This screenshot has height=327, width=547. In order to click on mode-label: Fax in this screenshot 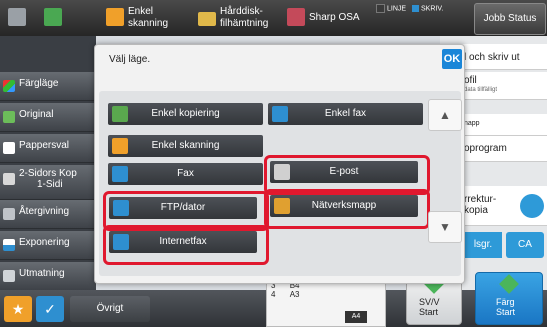, I will do `click(185, 173)`.